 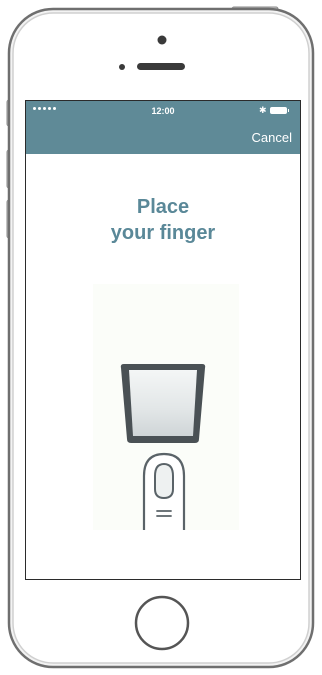 I want to click on nav-bar: Cancel, so click(x=163, y=137).